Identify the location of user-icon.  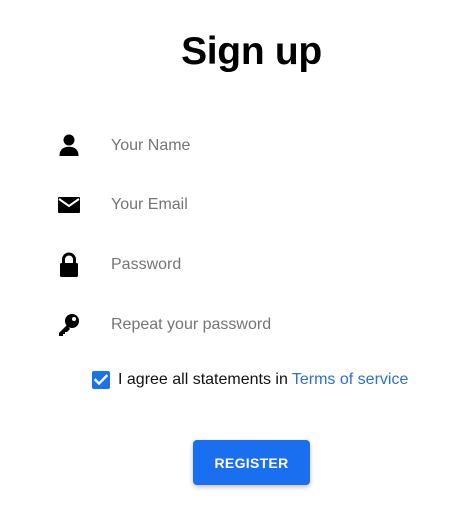
(69, 146).